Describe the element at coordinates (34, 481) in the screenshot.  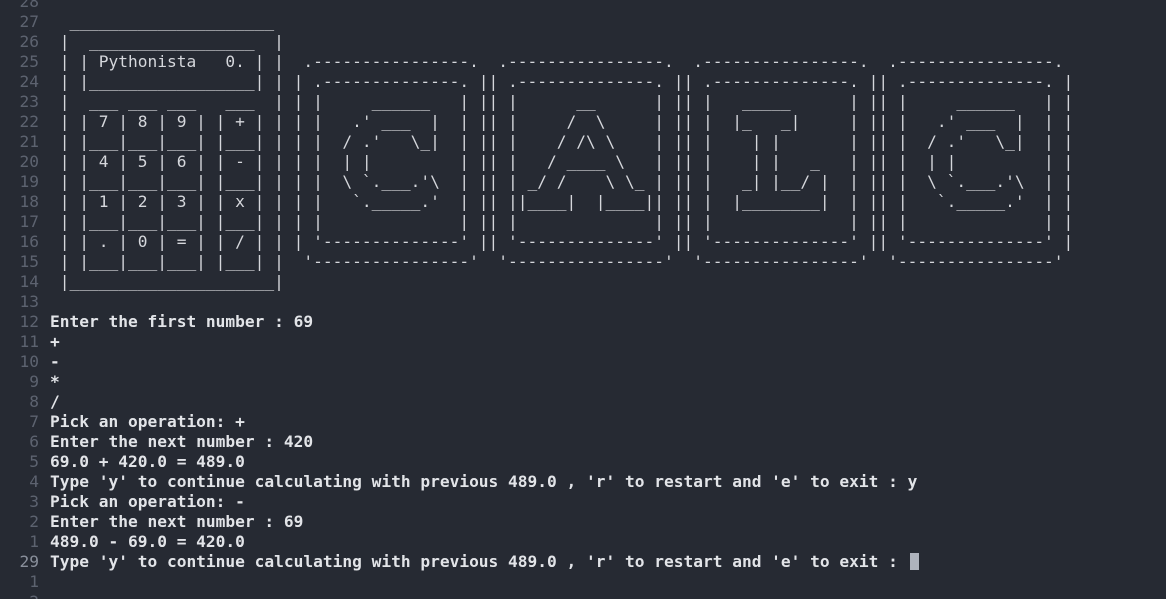
I see `line-number: 4` at that location.